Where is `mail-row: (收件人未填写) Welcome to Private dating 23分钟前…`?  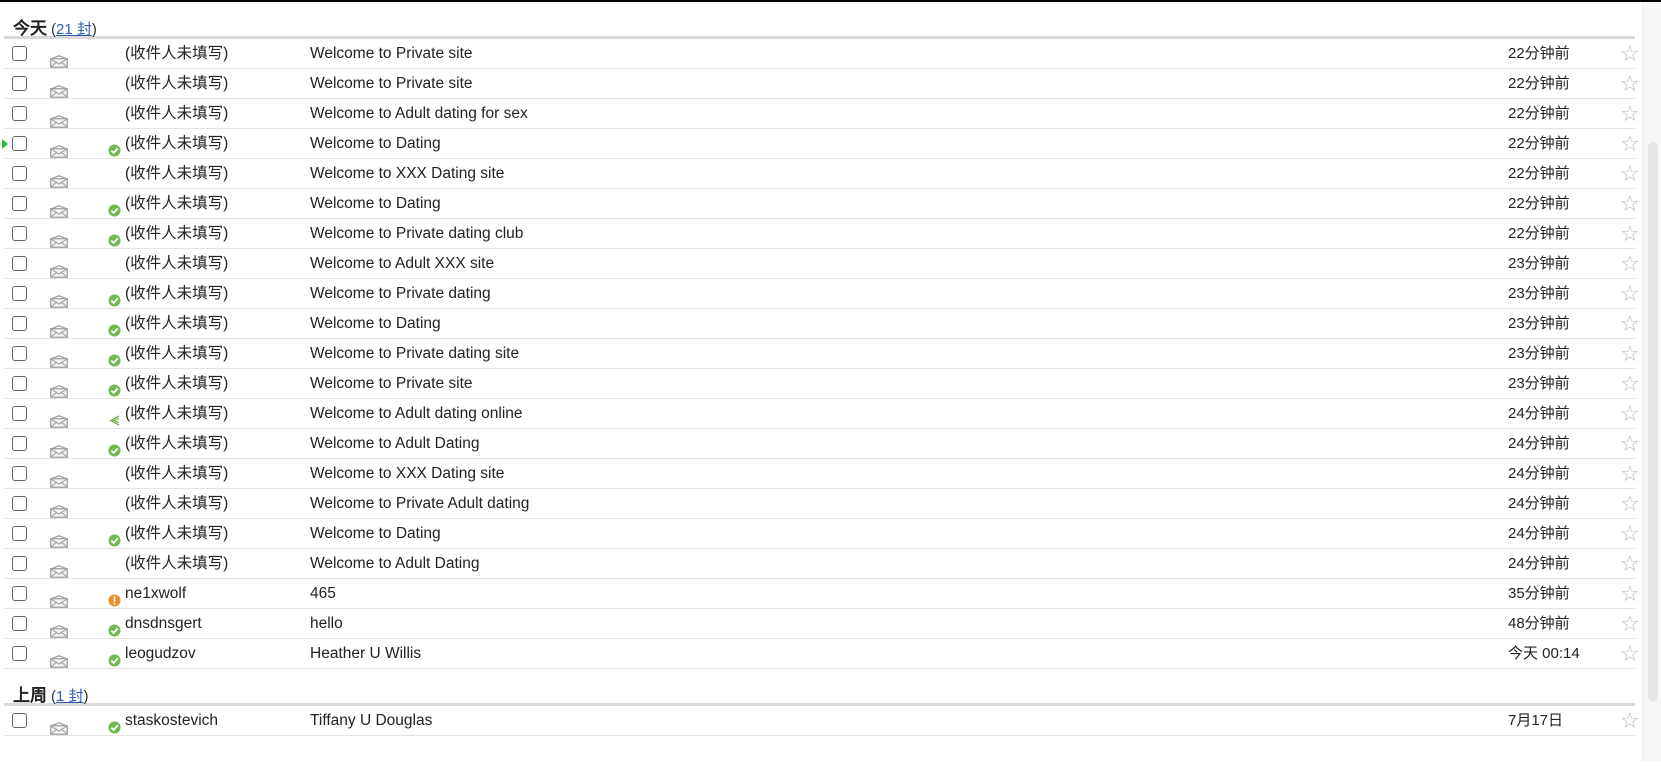 mail-row: (收件人未填写) Welcome to Private dating 23分钟前… is located at coordinates (822, 294).